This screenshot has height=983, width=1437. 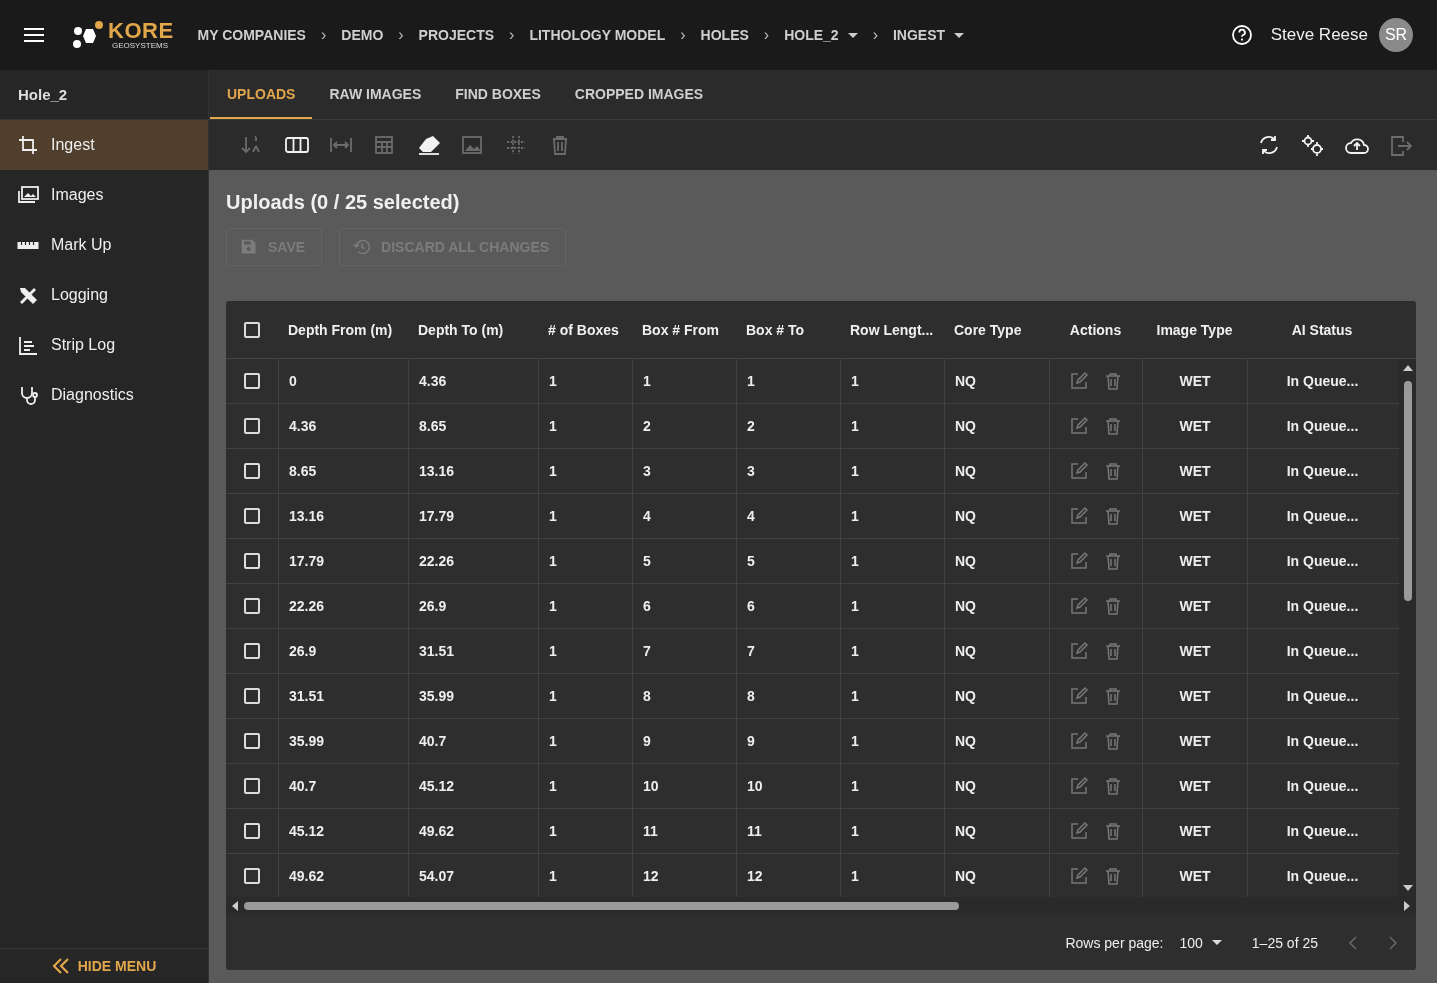 I want to click on sidebar-item: Logging, so click(x=104, y=295).